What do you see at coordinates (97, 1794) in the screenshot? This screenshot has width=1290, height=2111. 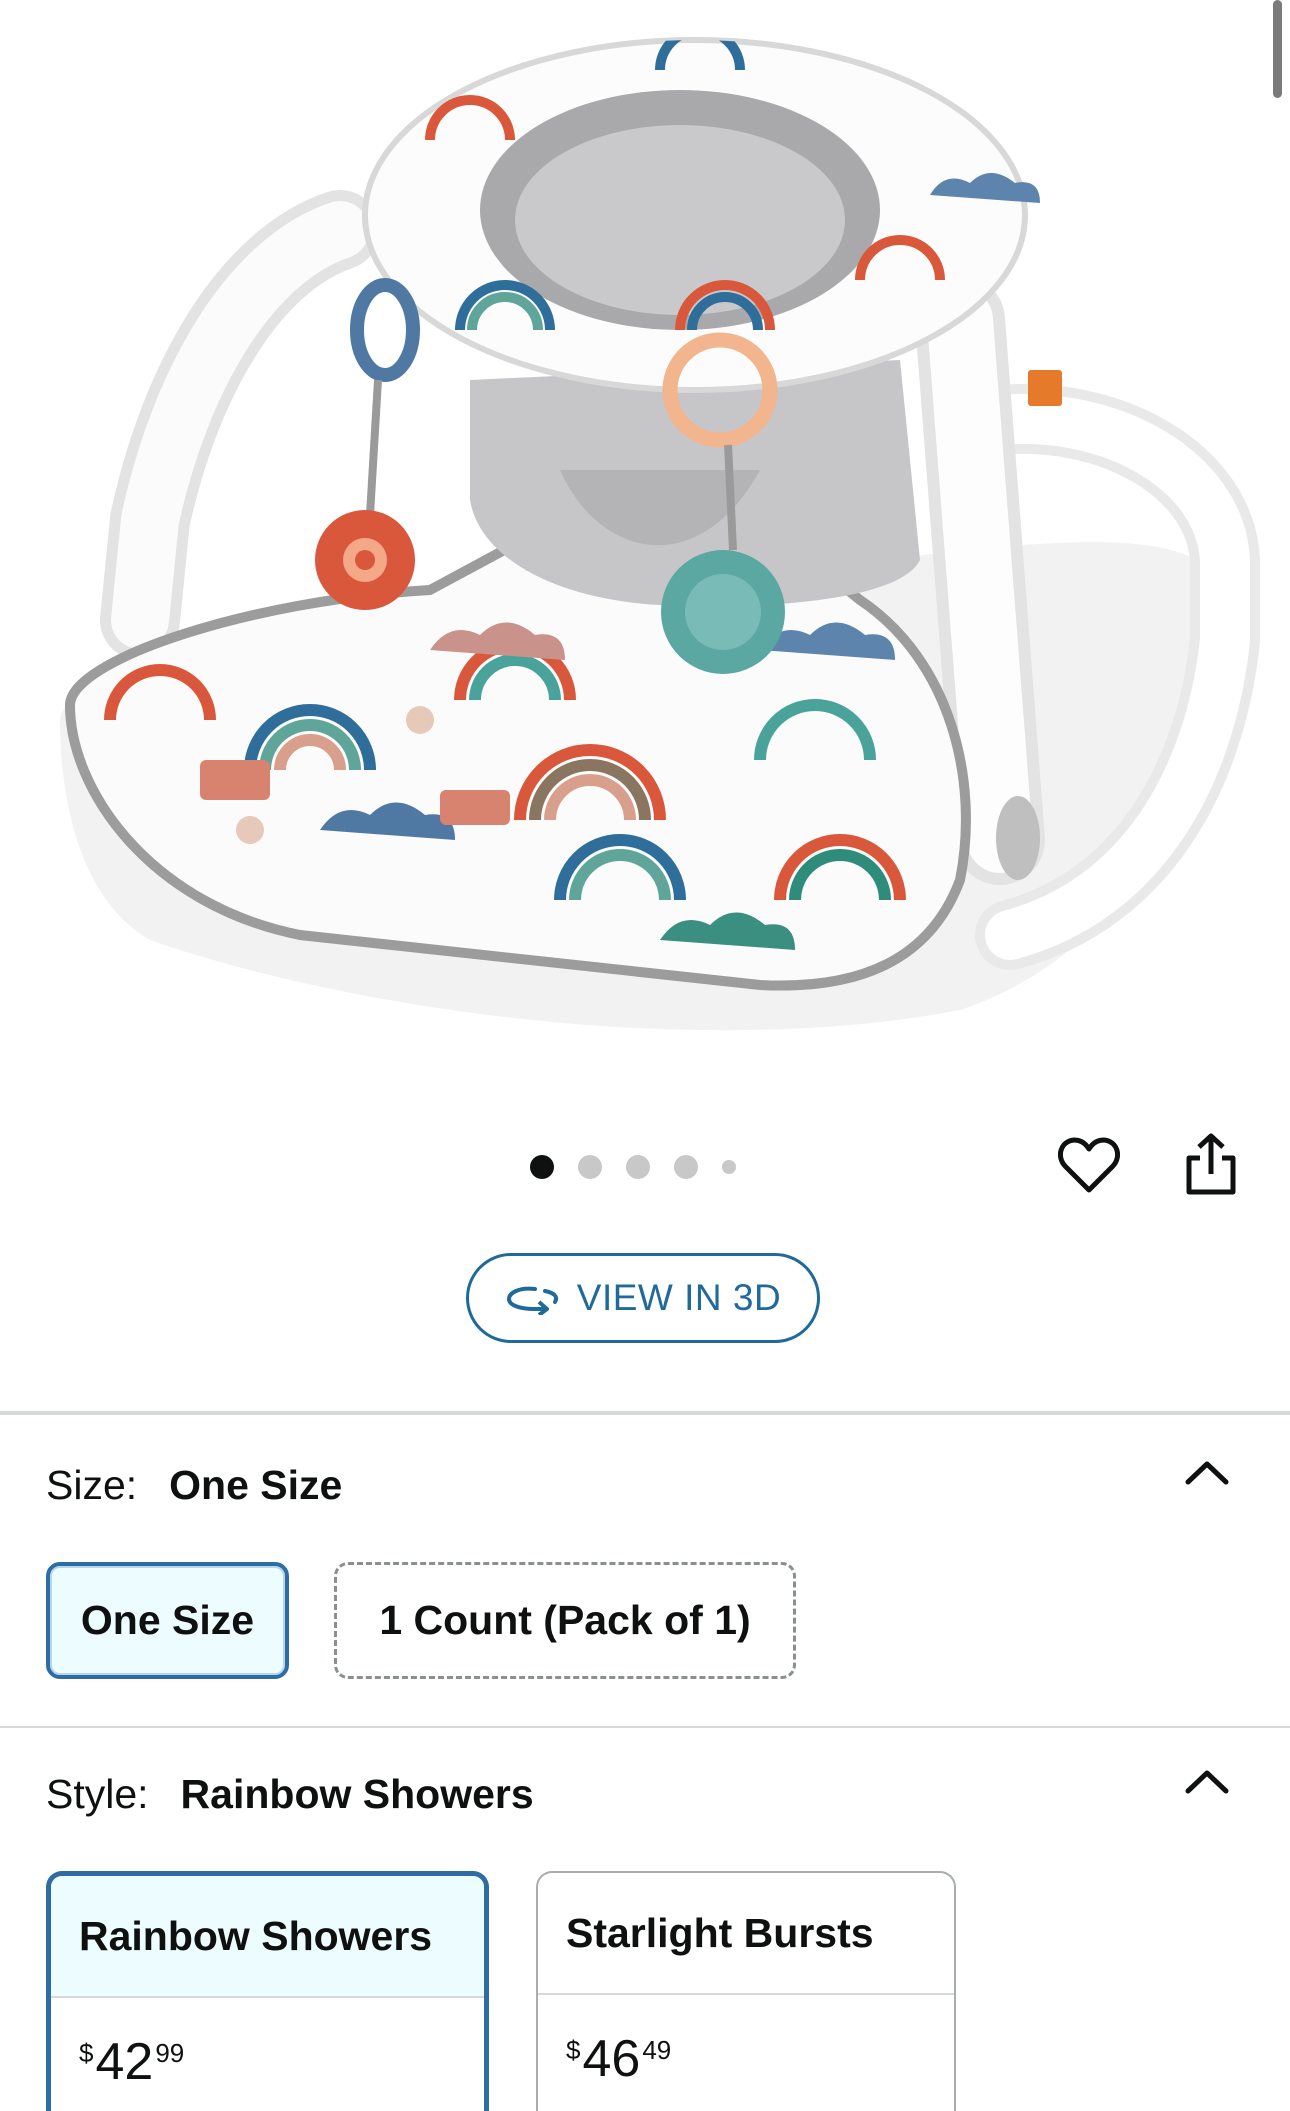 I see `style-label: Style:` at bounding box center [97, 1794].